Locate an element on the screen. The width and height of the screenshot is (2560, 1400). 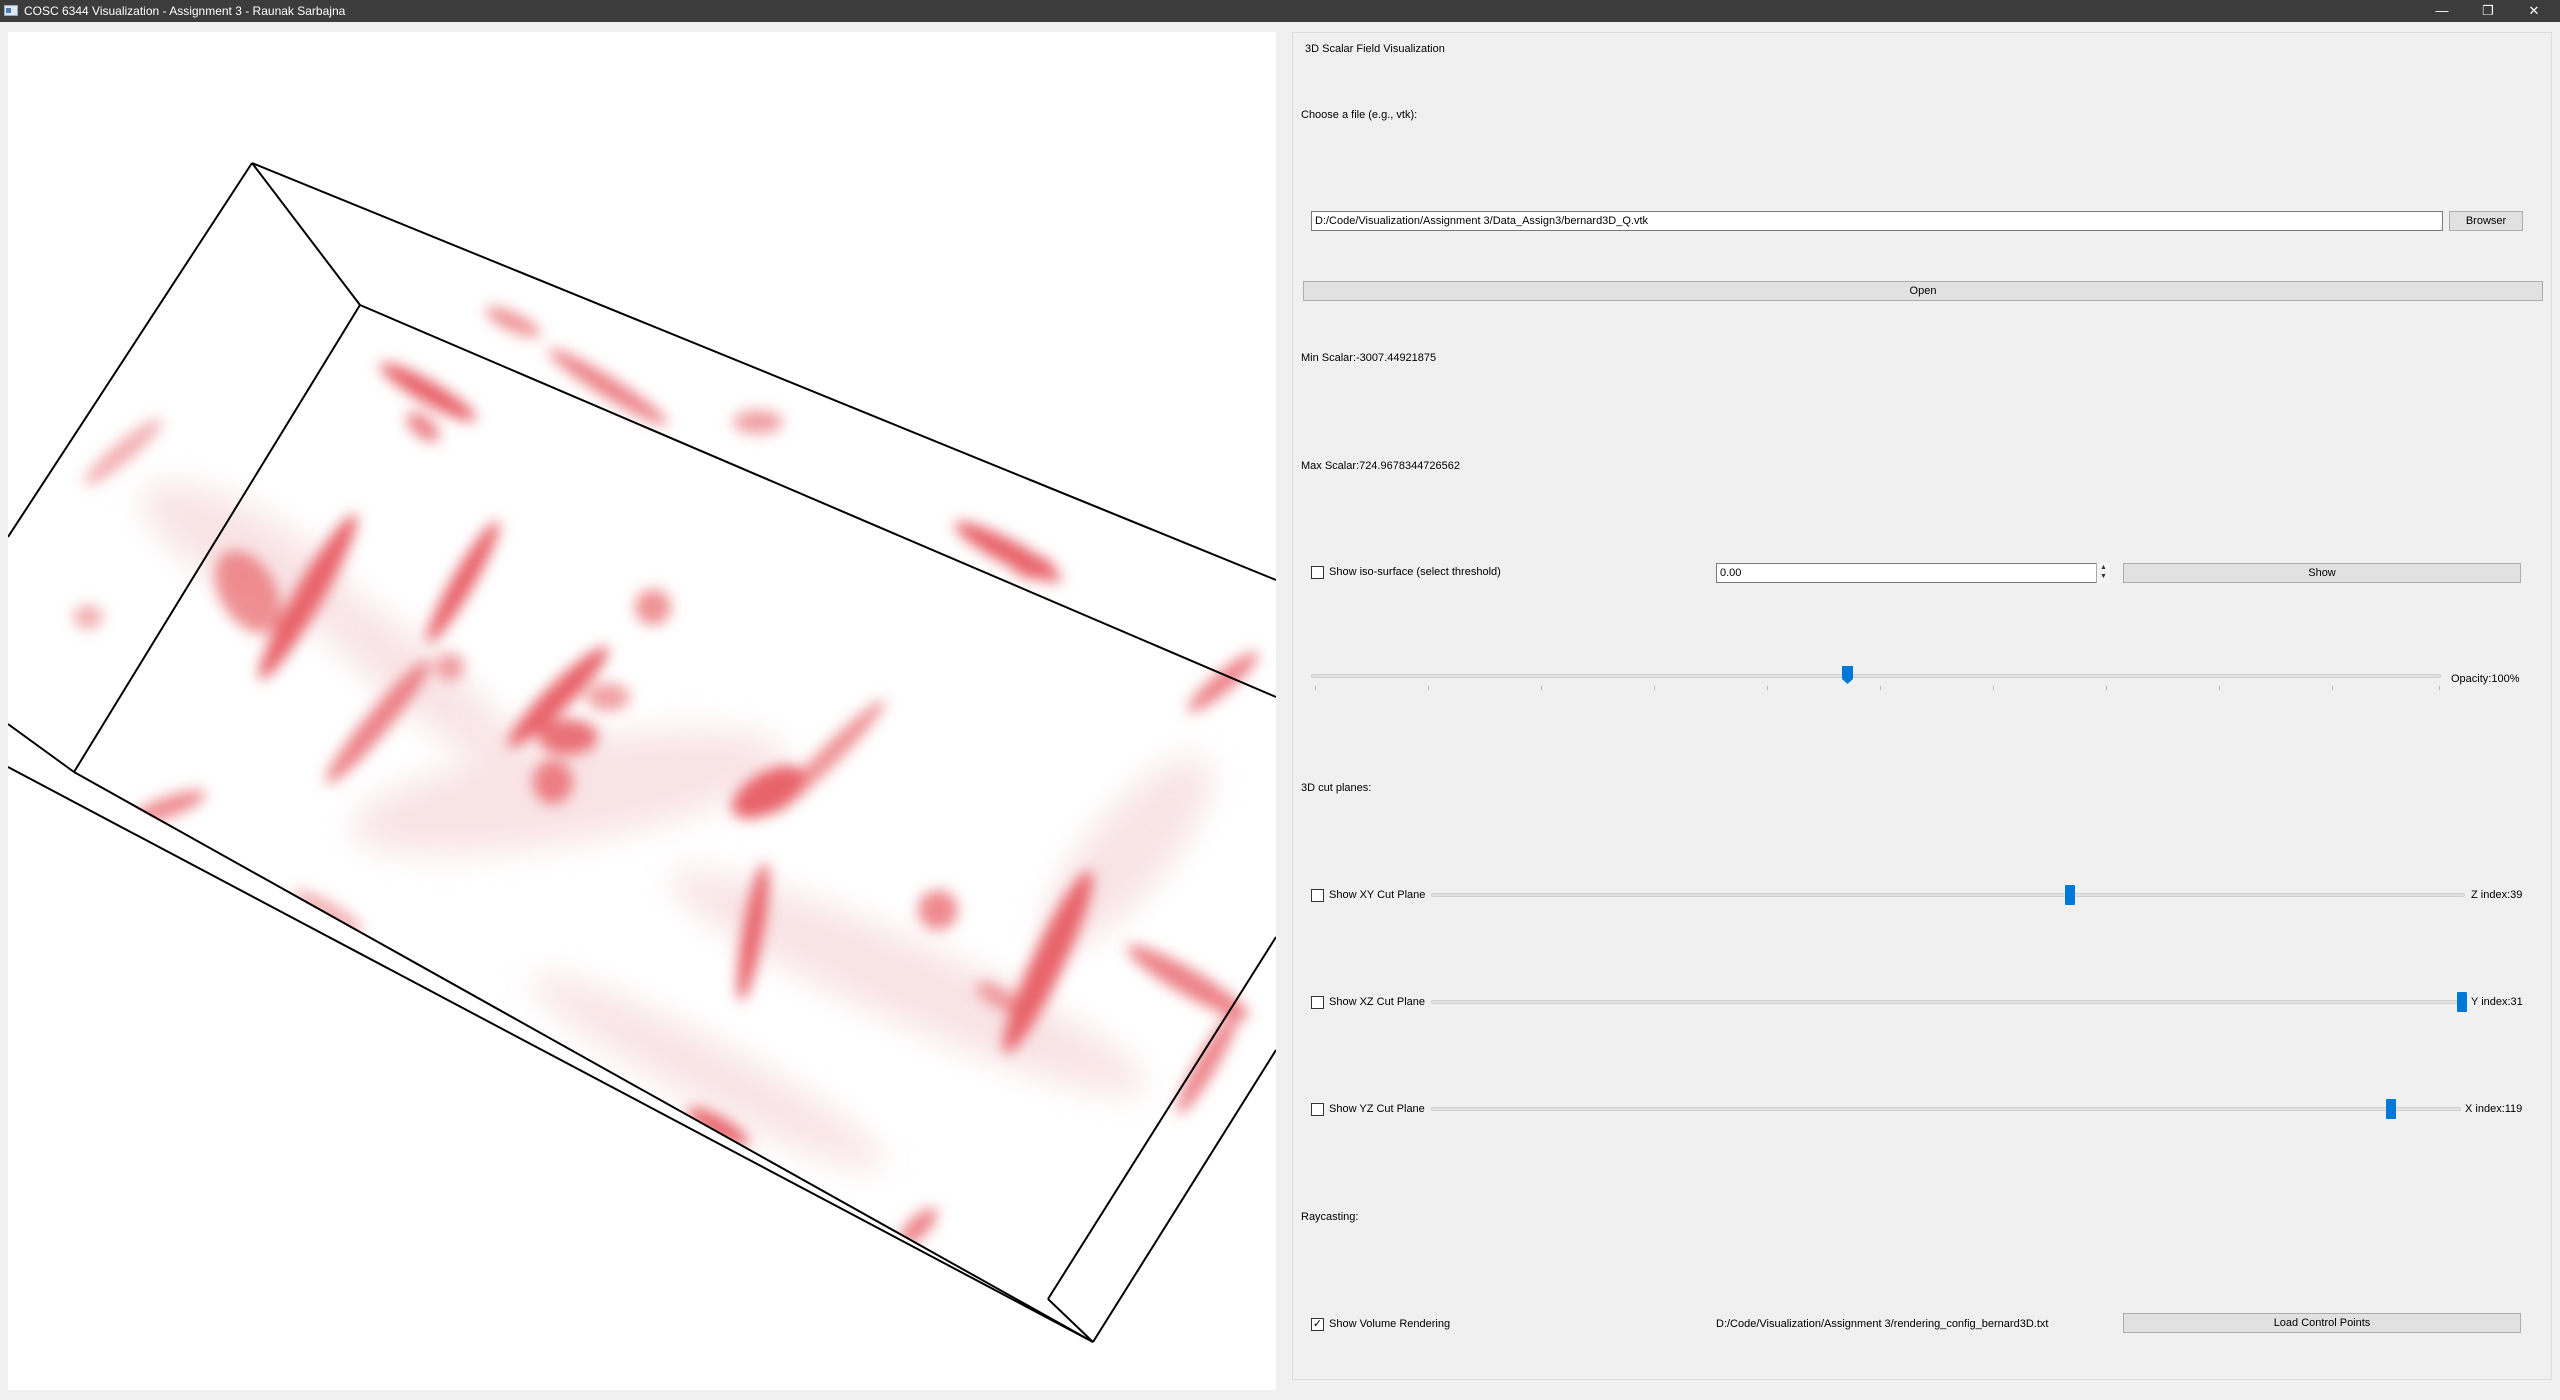
minimize-button: — is located at coordinates (2442, 11).